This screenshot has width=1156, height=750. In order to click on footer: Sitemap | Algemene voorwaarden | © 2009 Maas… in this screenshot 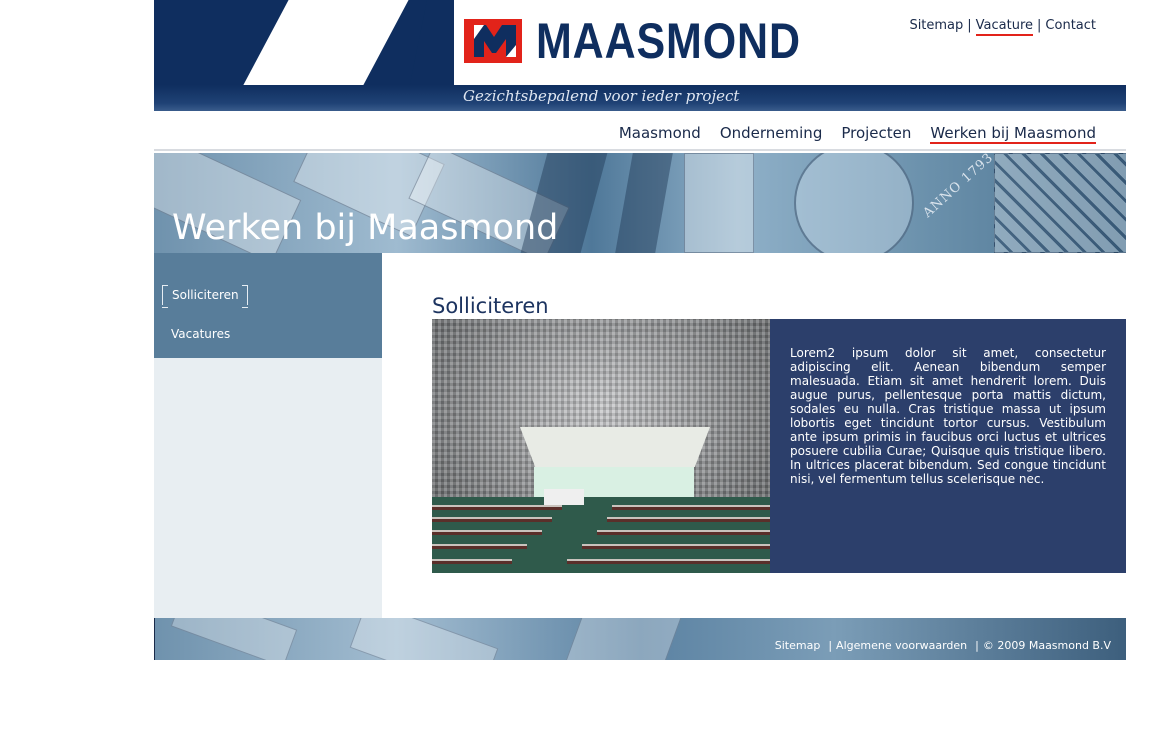, I will do `click(640, 639)`.